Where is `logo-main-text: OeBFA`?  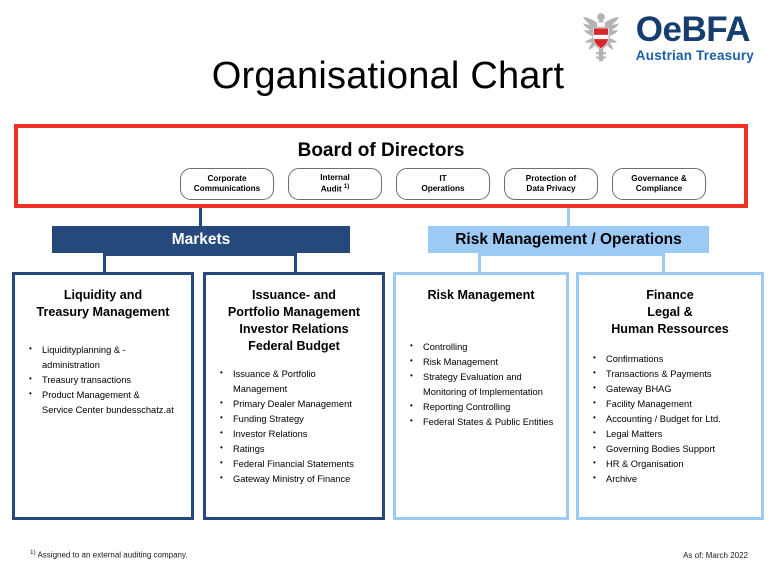
logo-main-text: OeBFA is located at coordinates (693, 29).